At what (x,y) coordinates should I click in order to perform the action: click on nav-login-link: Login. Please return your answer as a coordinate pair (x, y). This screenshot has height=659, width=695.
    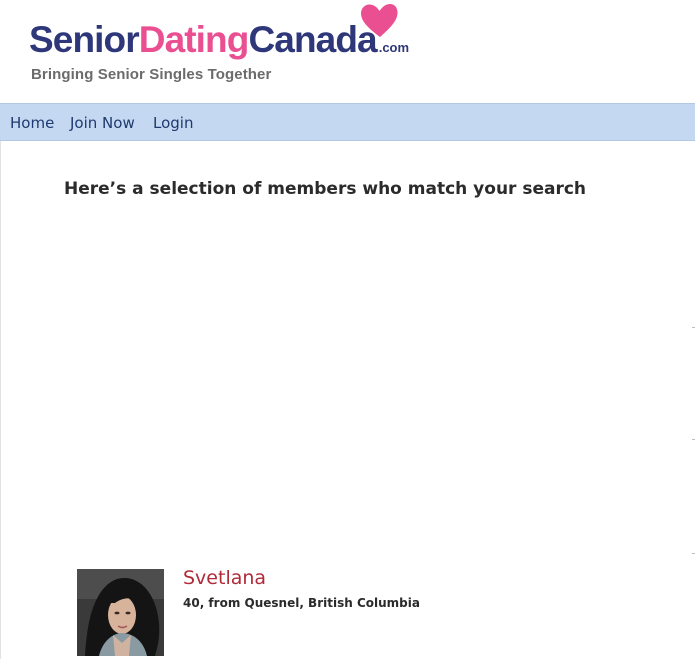
    Looking at the image, I should click on (173, 123).